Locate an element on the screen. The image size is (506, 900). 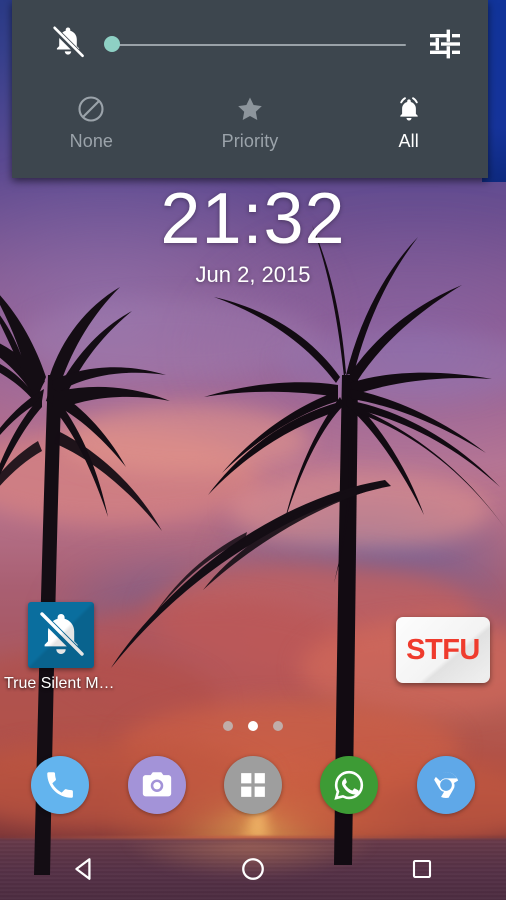
interruption-mode-row: None Priority All is located at coordinates (250, 132).